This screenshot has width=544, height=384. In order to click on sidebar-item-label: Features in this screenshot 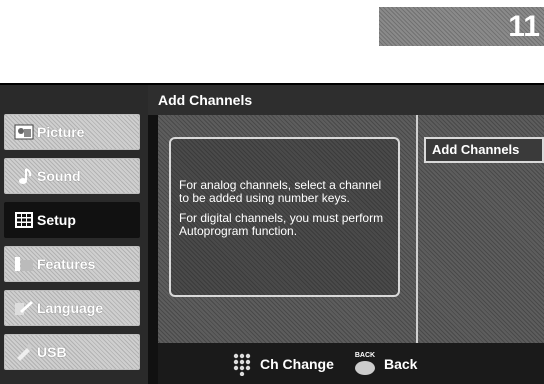, I will do `click(66, 264)`.